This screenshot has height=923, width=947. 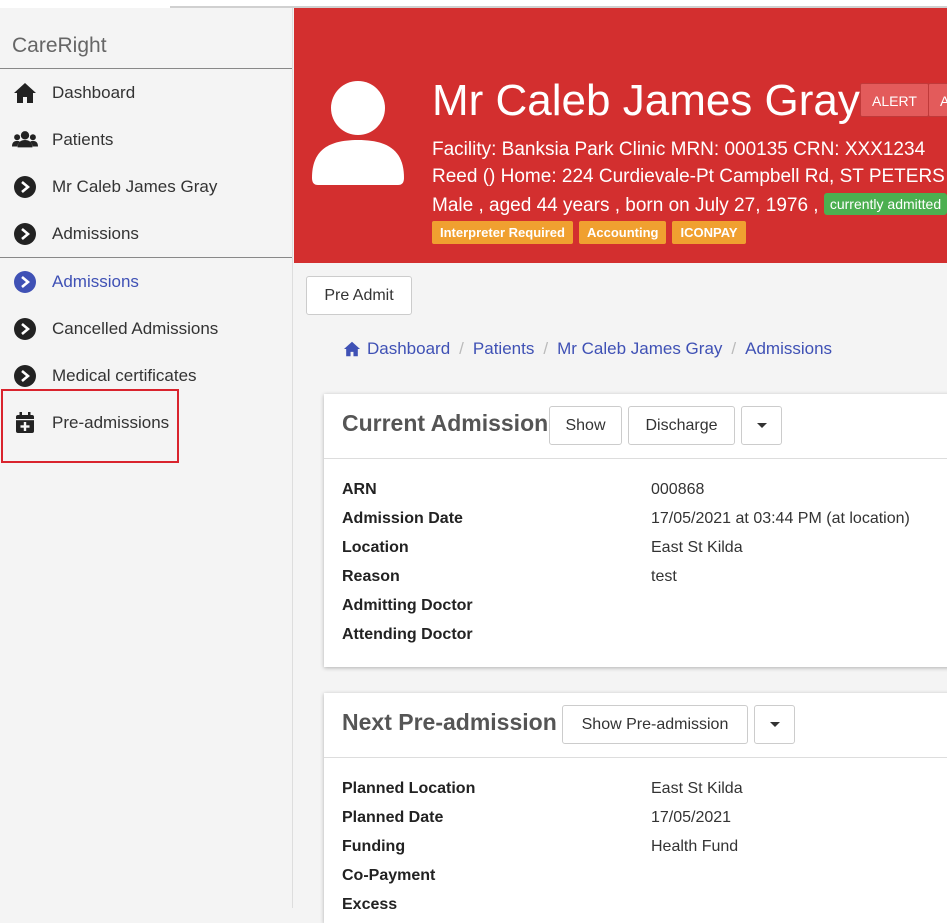 What do you see at coordinates (408, 349) in the screenshot?
I see `breadcrumb-dashboard: Dashboard` at bounding box center [408, 349].